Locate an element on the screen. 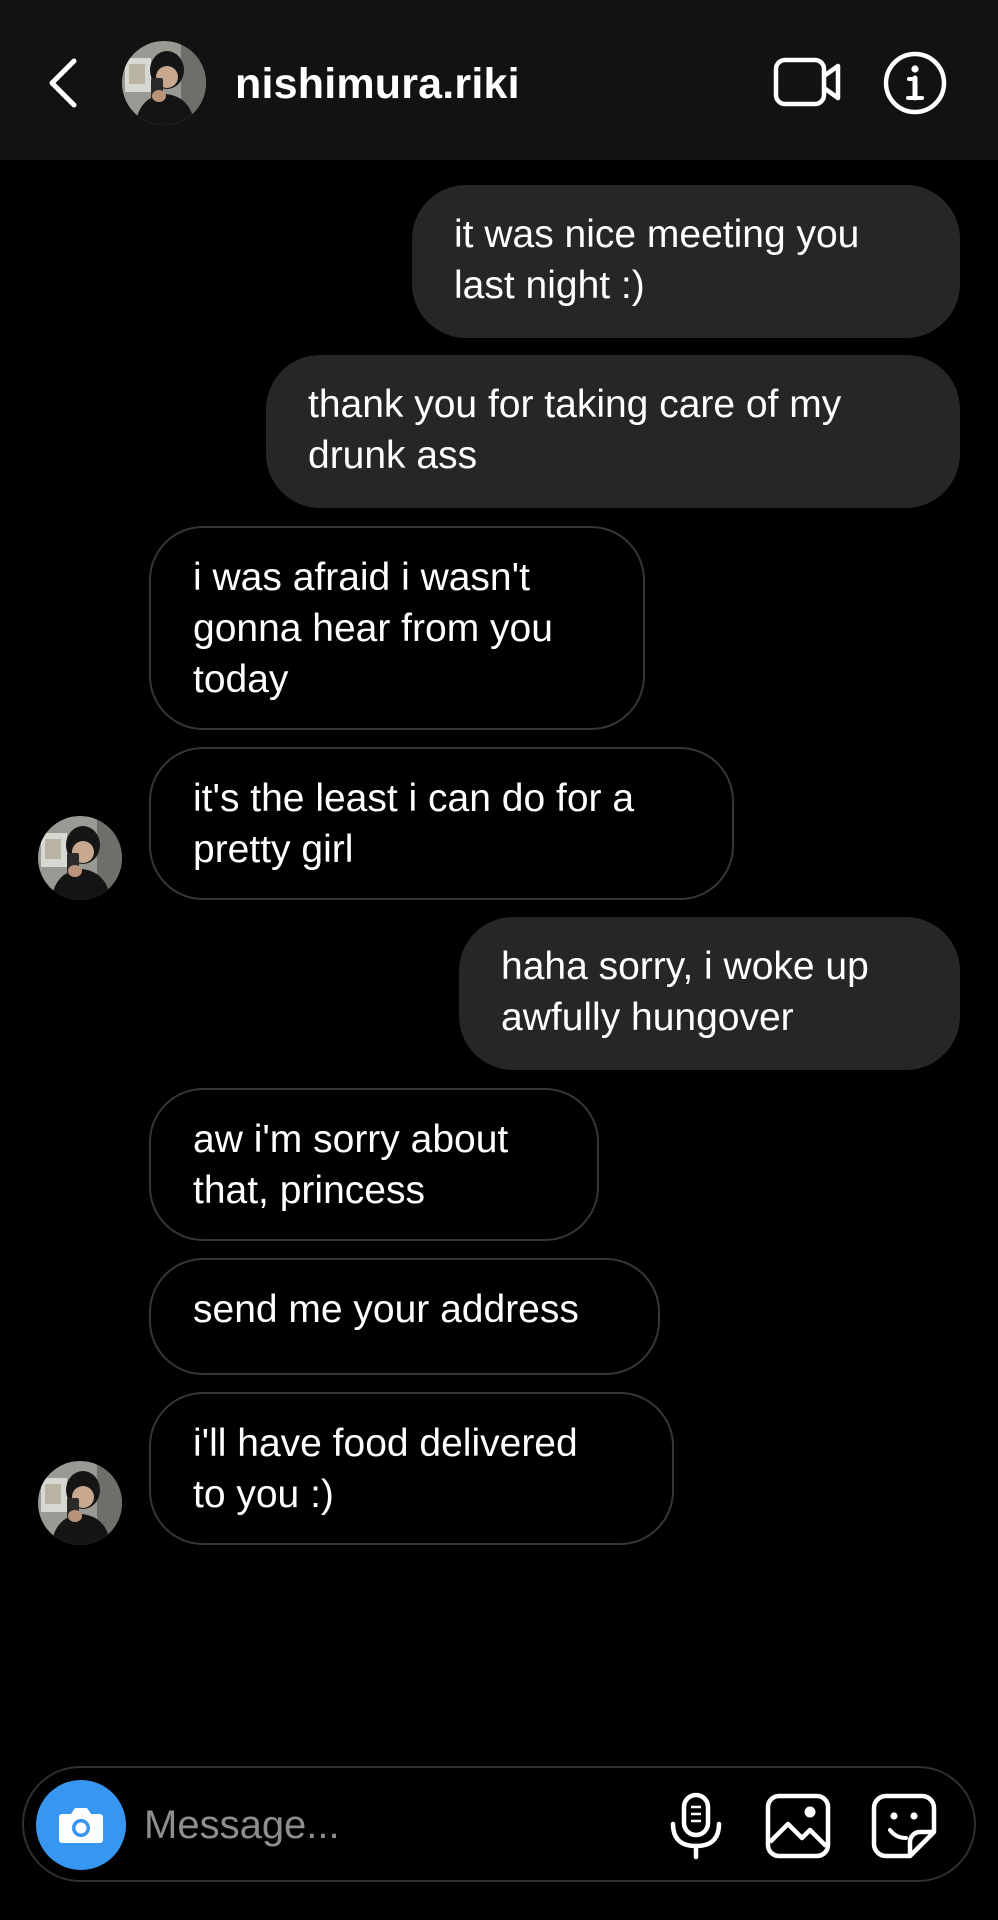 Image resolution: width=998 pixels, height=1920 pixels. back-button is located at coordinates (62, 83).